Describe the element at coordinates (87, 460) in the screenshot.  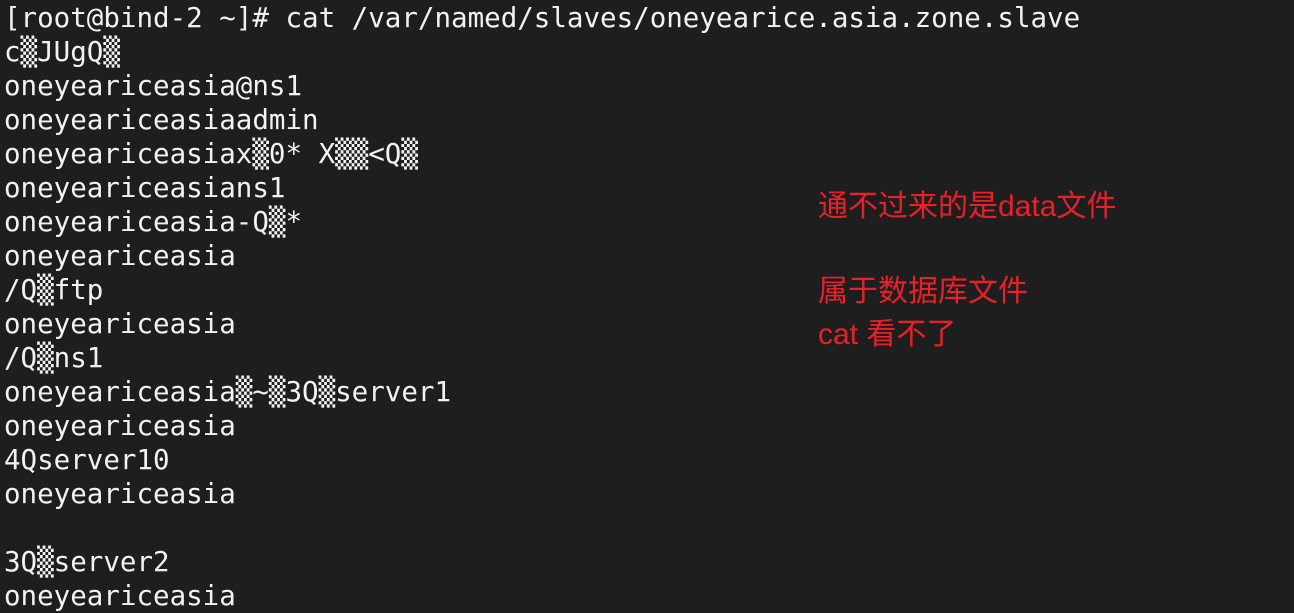
I see `output-line: 4Qserver10` at that location.